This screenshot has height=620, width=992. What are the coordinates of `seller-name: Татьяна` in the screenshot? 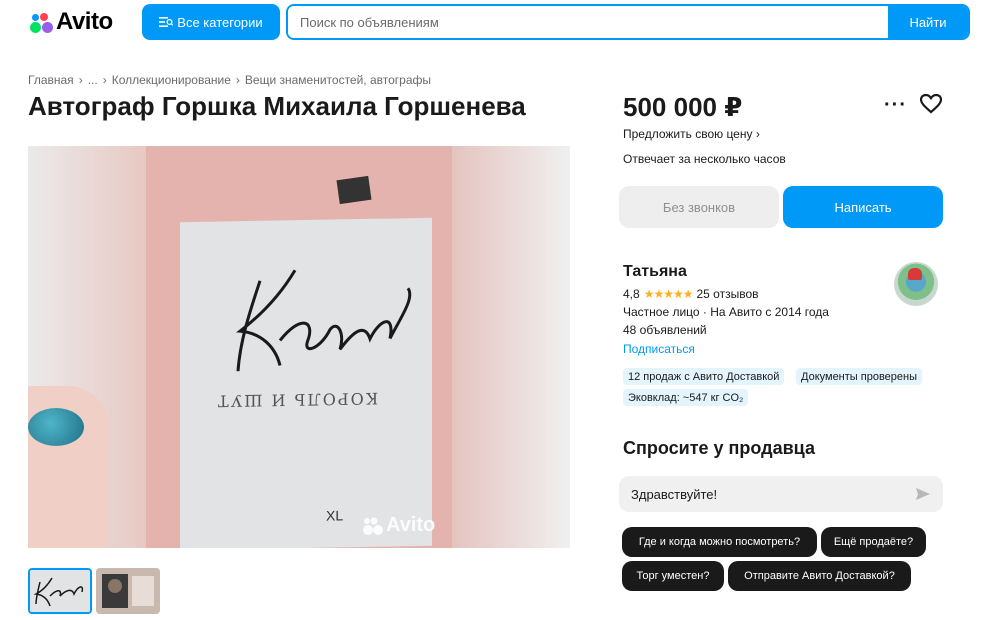 It's located at (655, 272).